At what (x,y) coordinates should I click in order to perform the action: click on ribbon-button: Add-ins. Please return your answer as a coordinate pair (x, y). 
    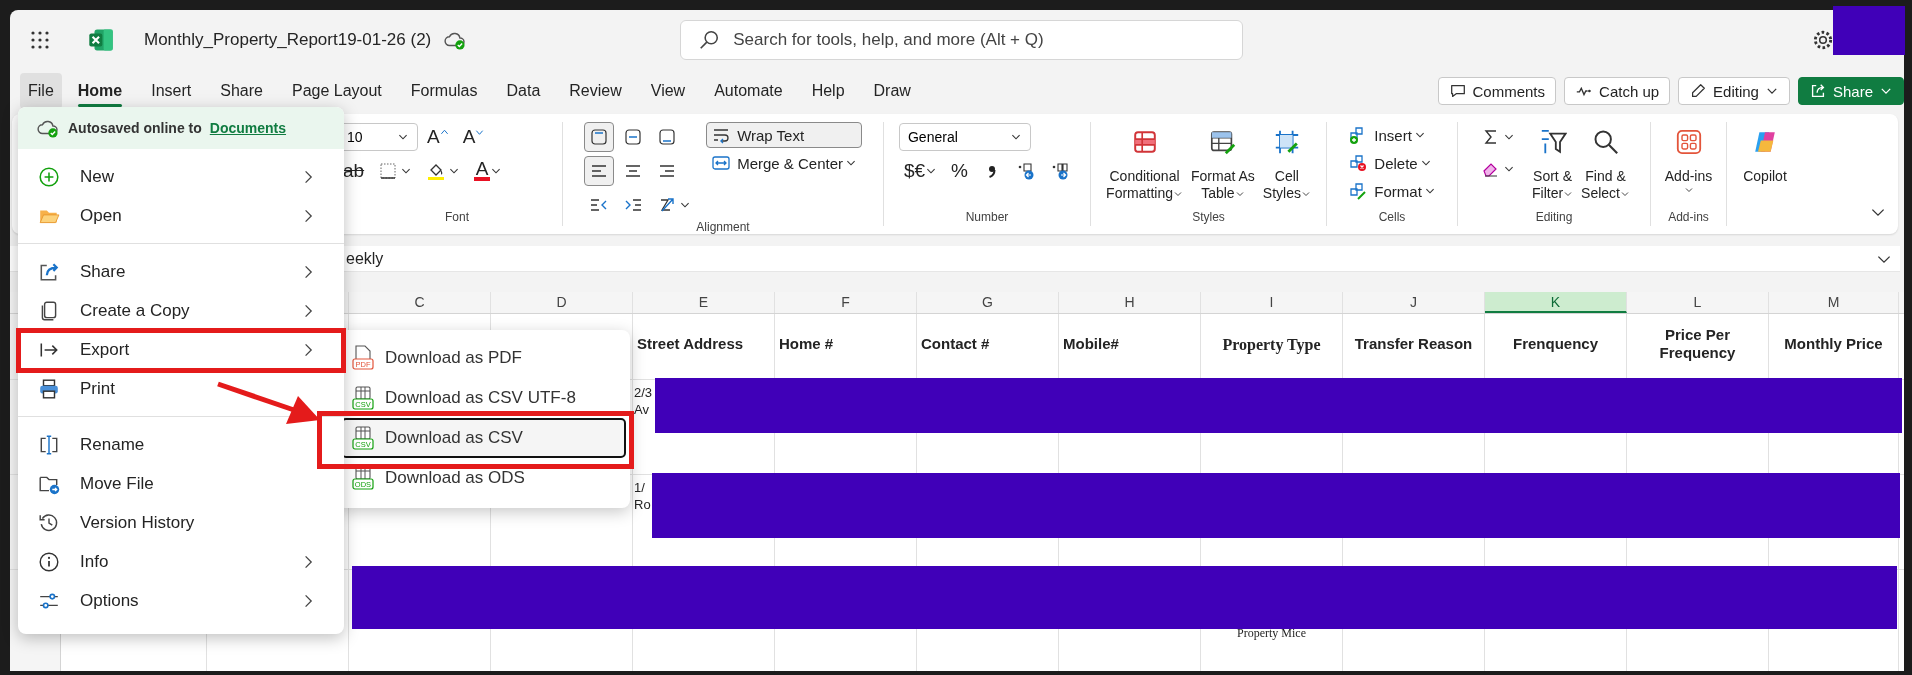
    Looking at the image, I should click on (1688, 159).